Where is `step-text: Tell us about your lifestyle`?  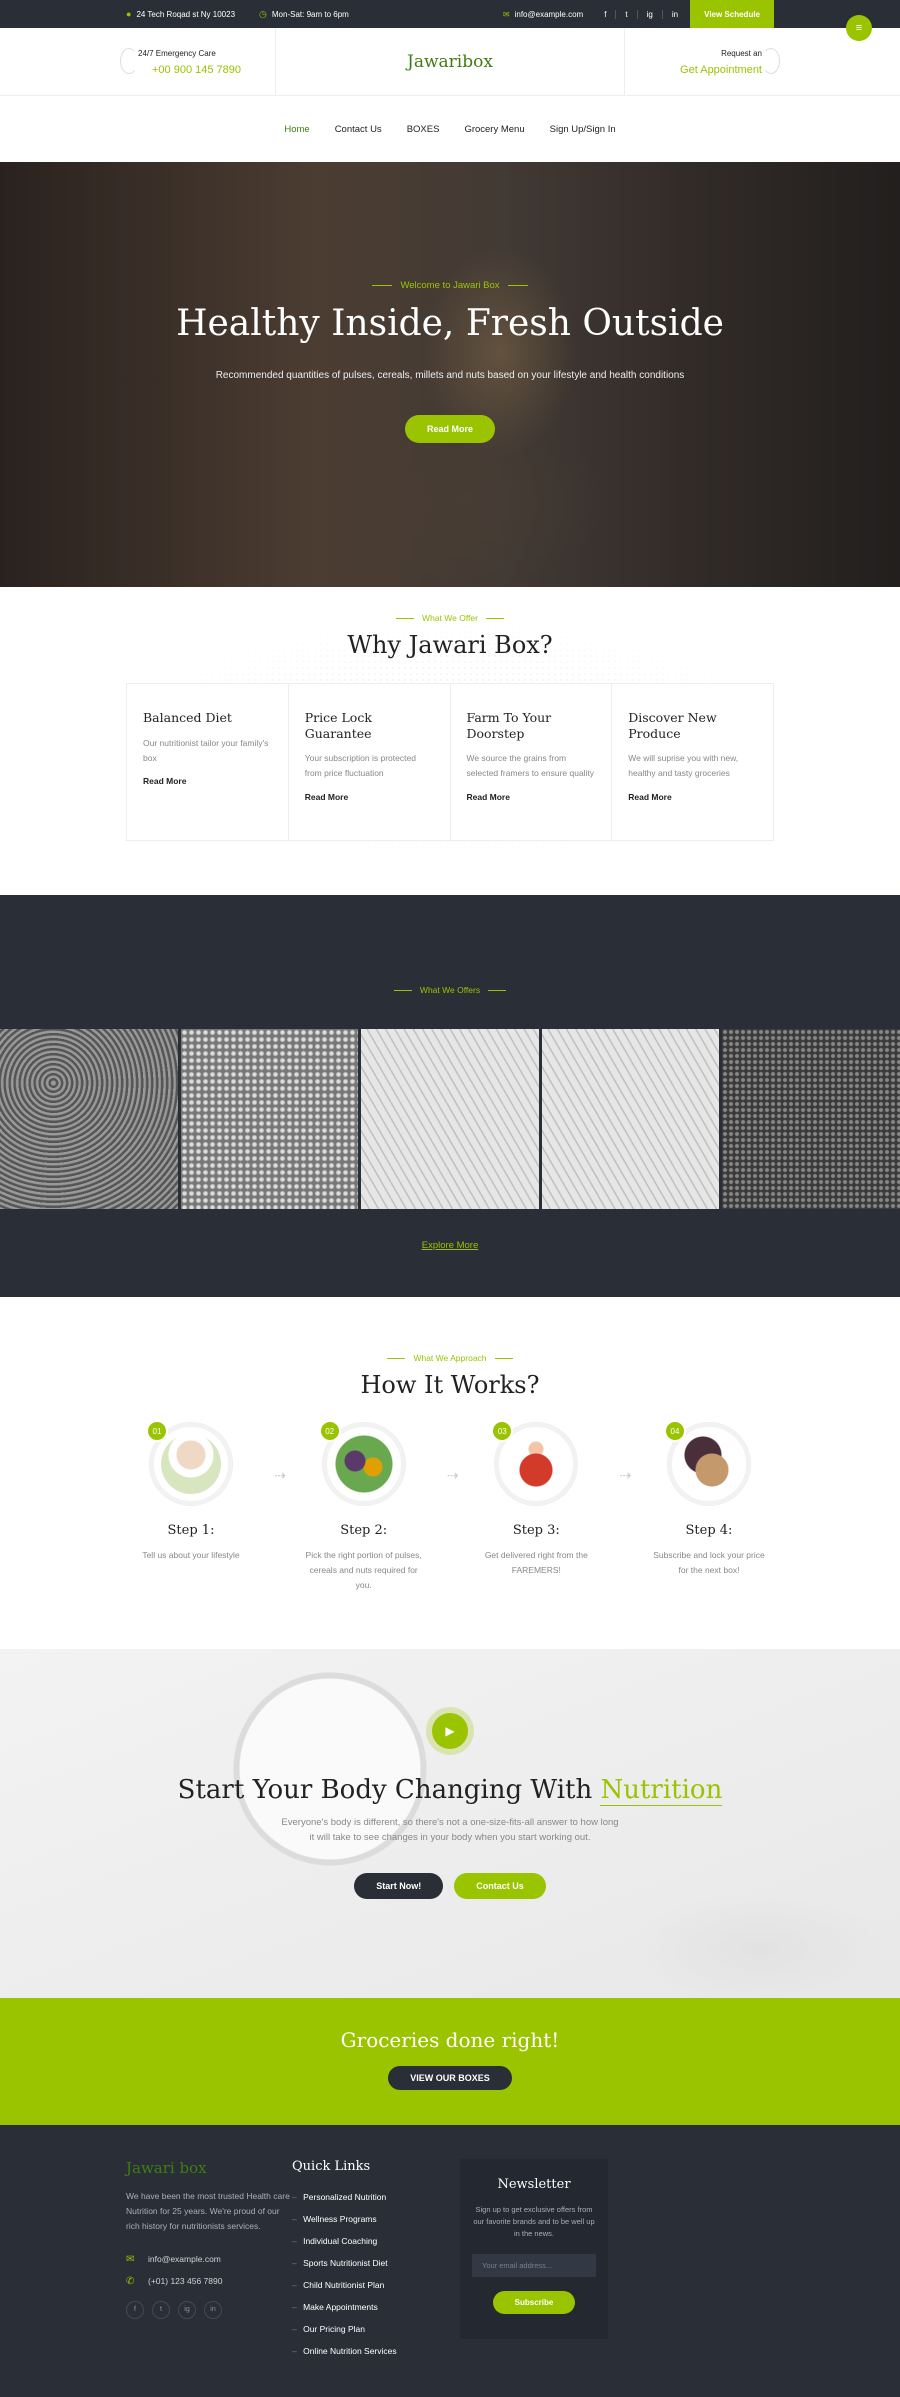 step-text: Tell us about your lifestyle is located at coordinates (191, 1555).